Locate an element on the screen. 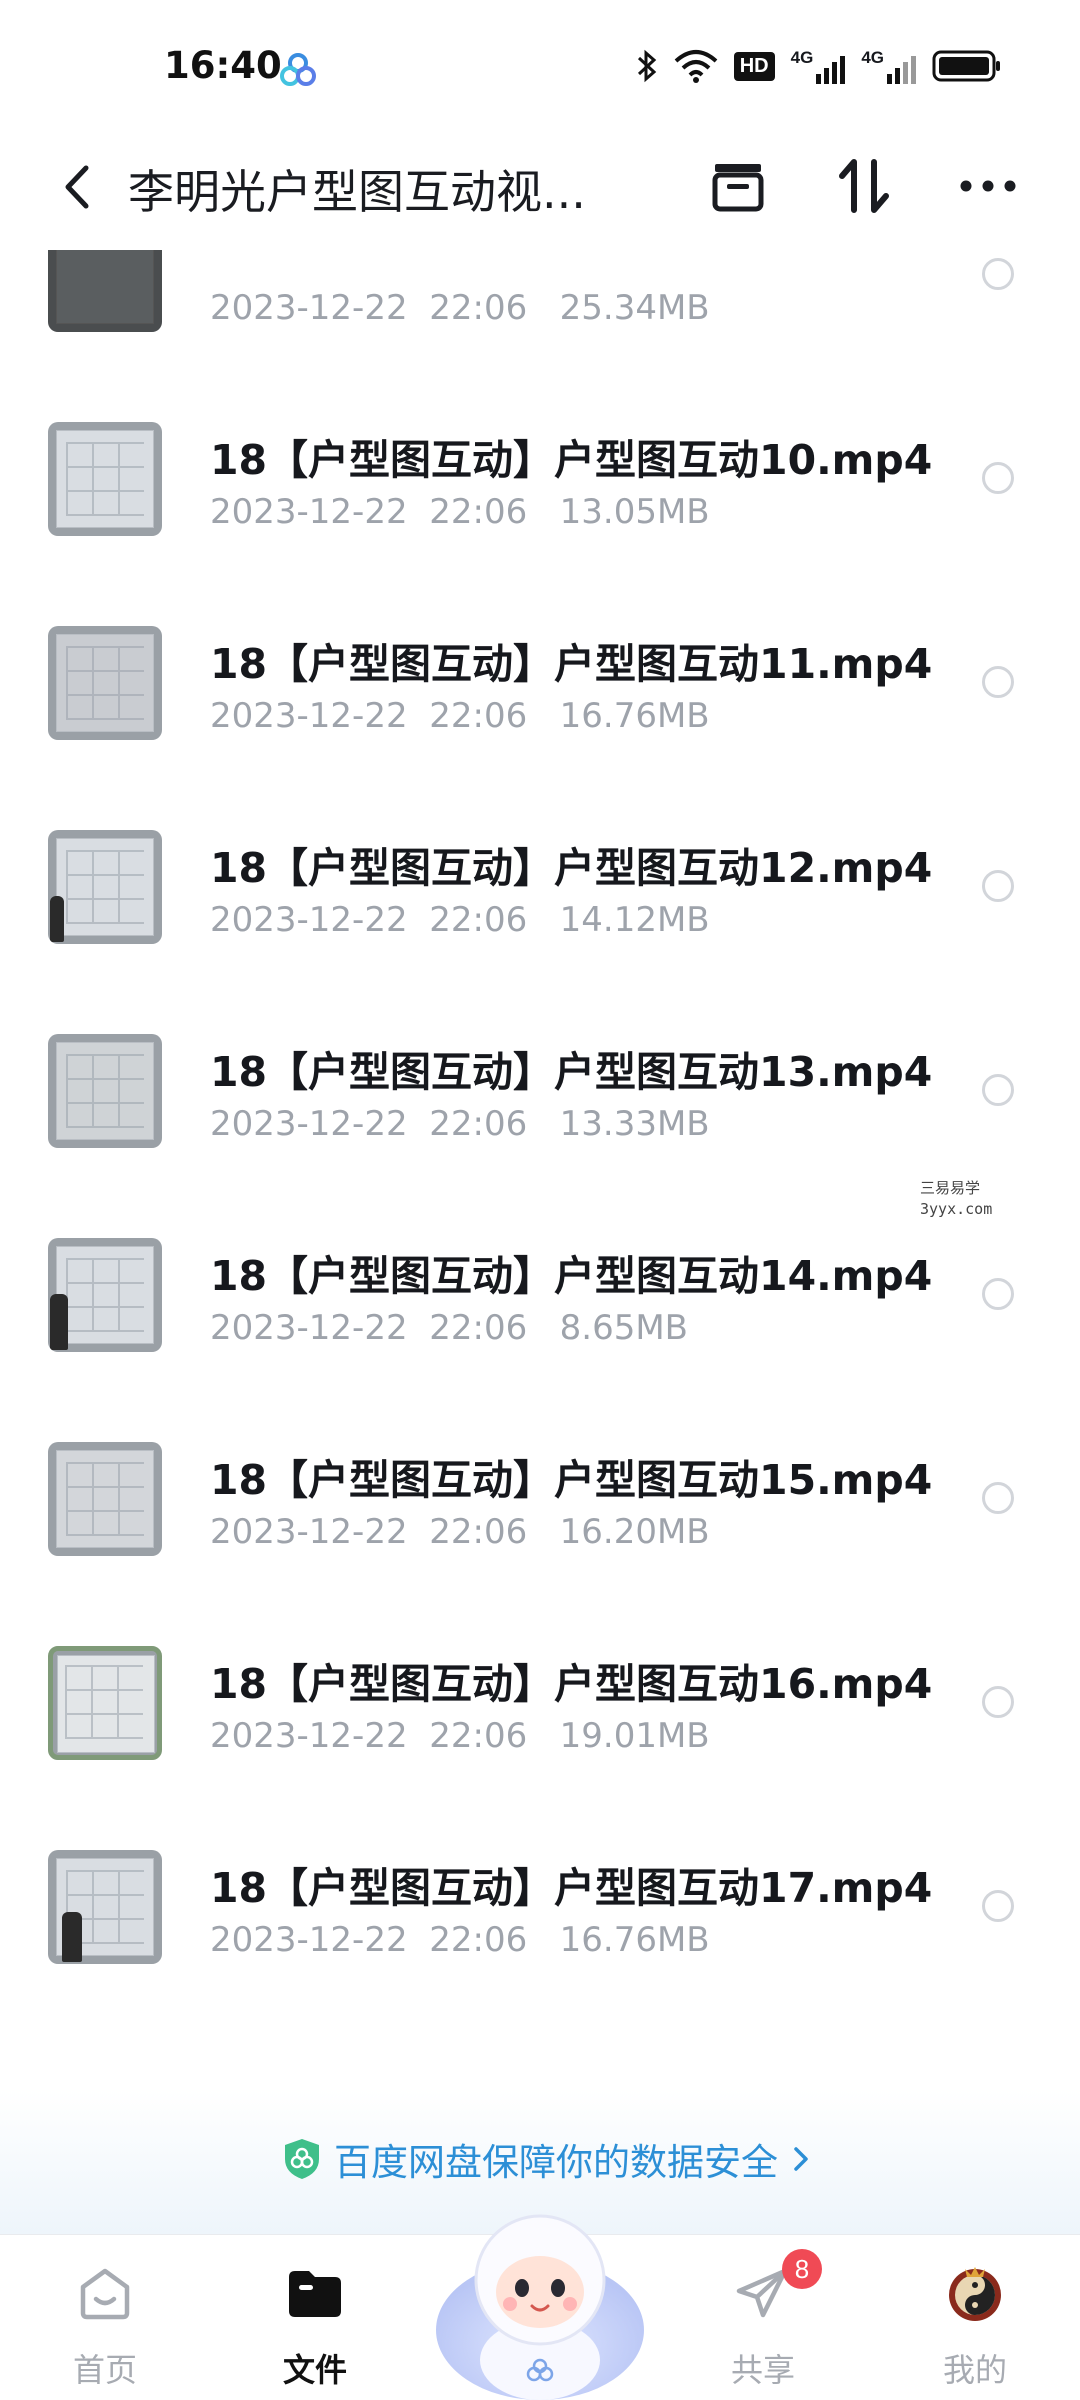 The width and height of the screenshot is (1080, 2400). share-badge: 8 is located at coordinates (802, 2269).